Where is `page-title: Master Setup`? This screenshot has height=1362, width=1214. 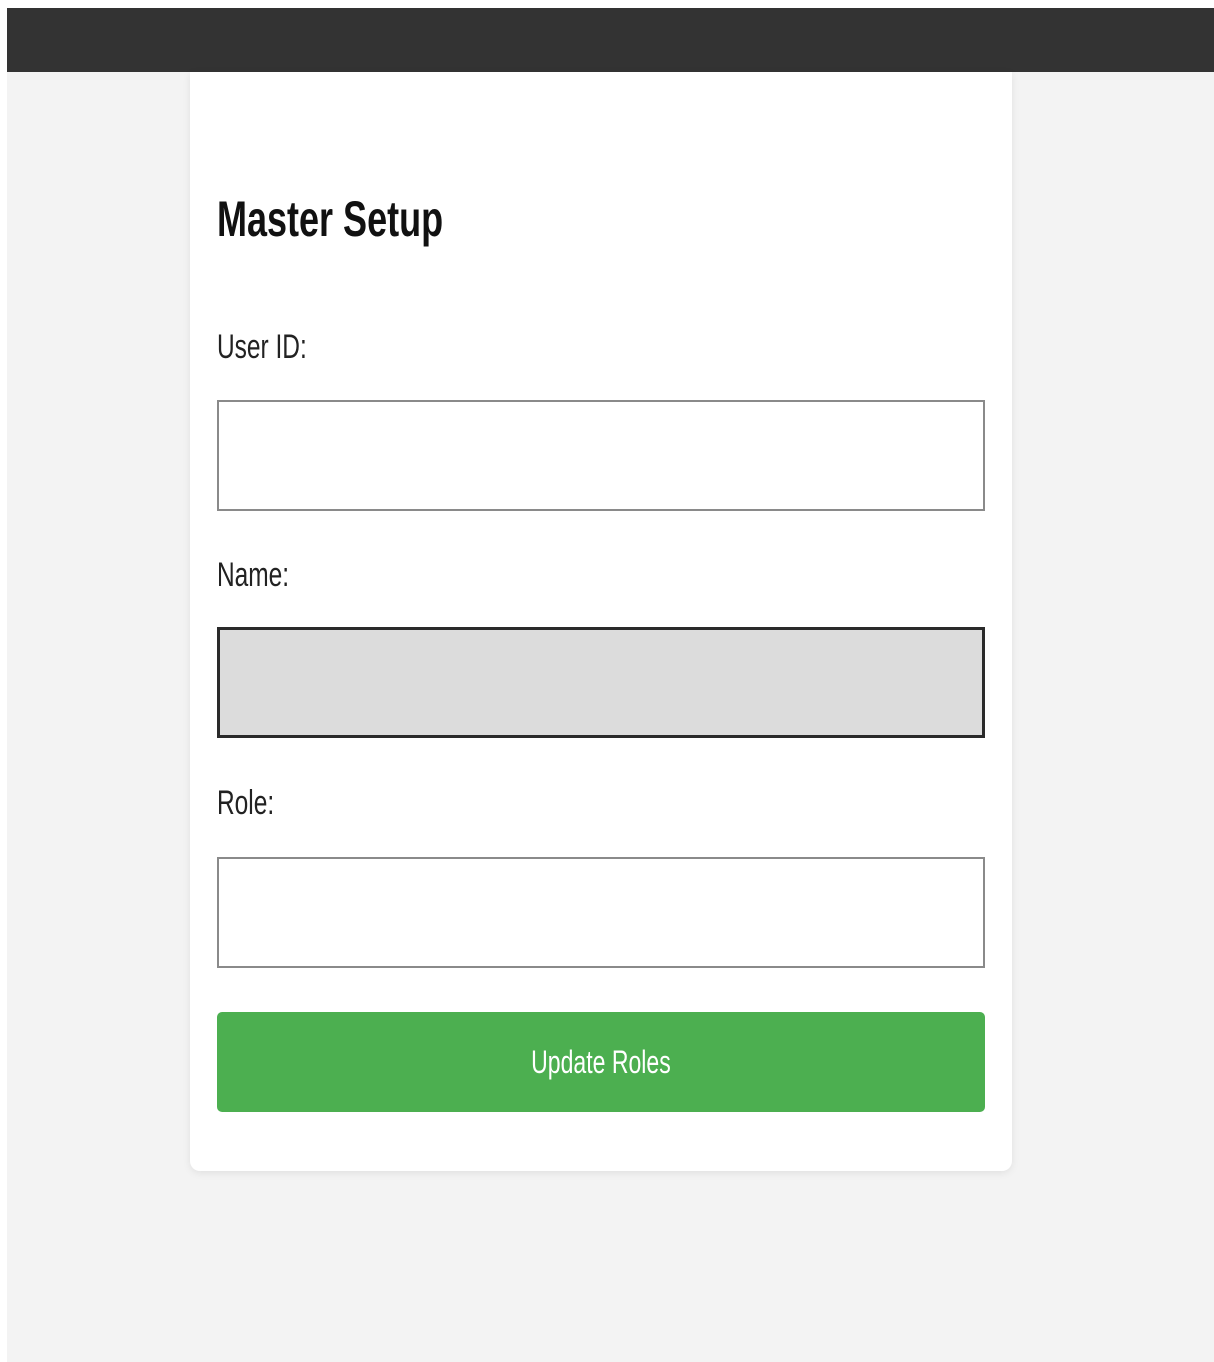 page-title: Master Setup is located at coordinates (330, 219).